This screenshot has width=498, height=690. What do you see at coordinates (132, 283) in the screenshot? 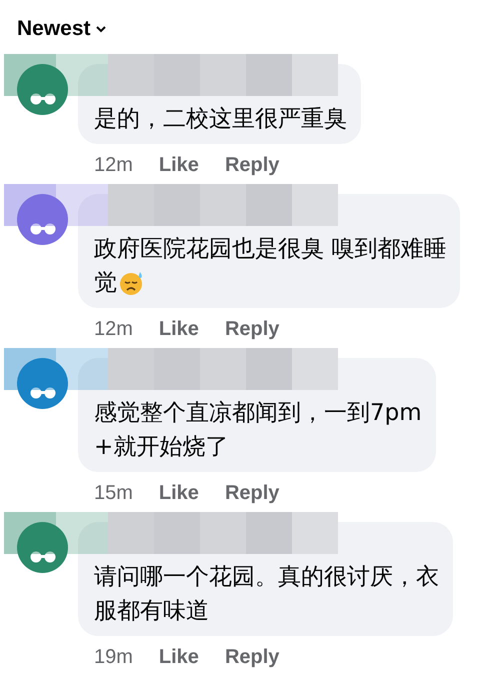
I see `sweating-face-icon` at bounding box center [132, 283].